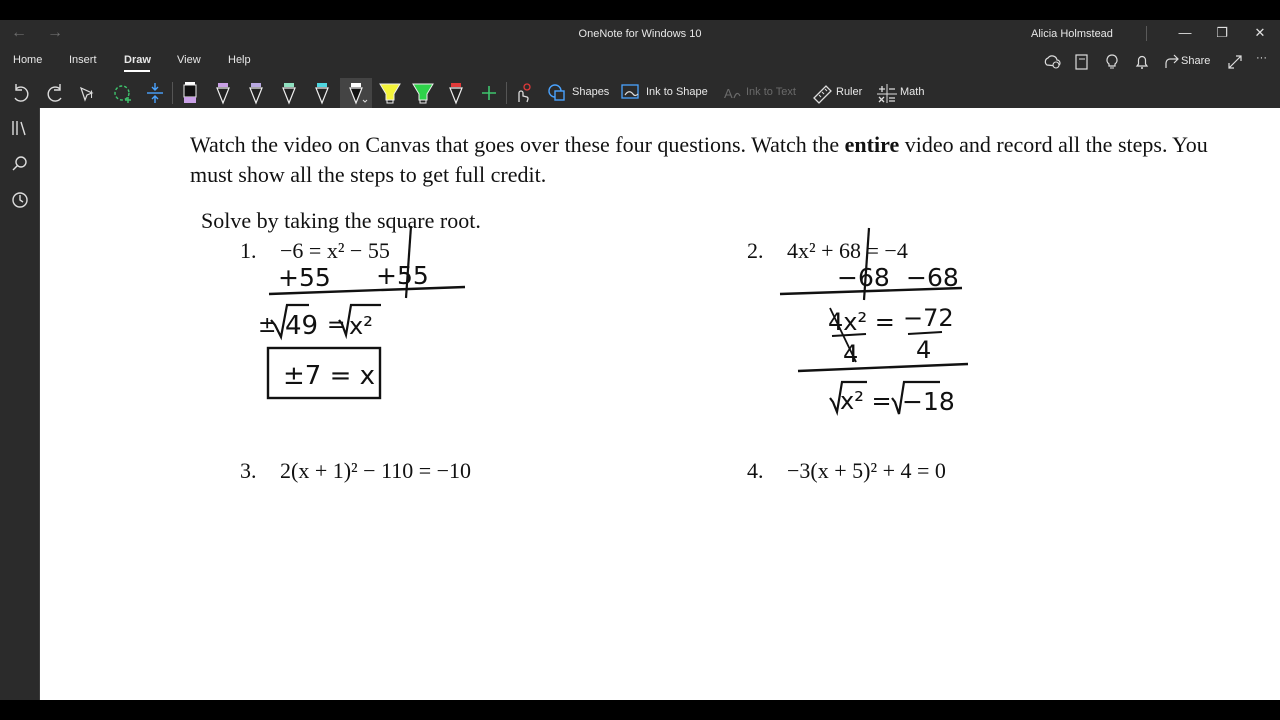  Describe the element at coordinates (21, 93) in the screenshot. I see `undo-icon` at that location.